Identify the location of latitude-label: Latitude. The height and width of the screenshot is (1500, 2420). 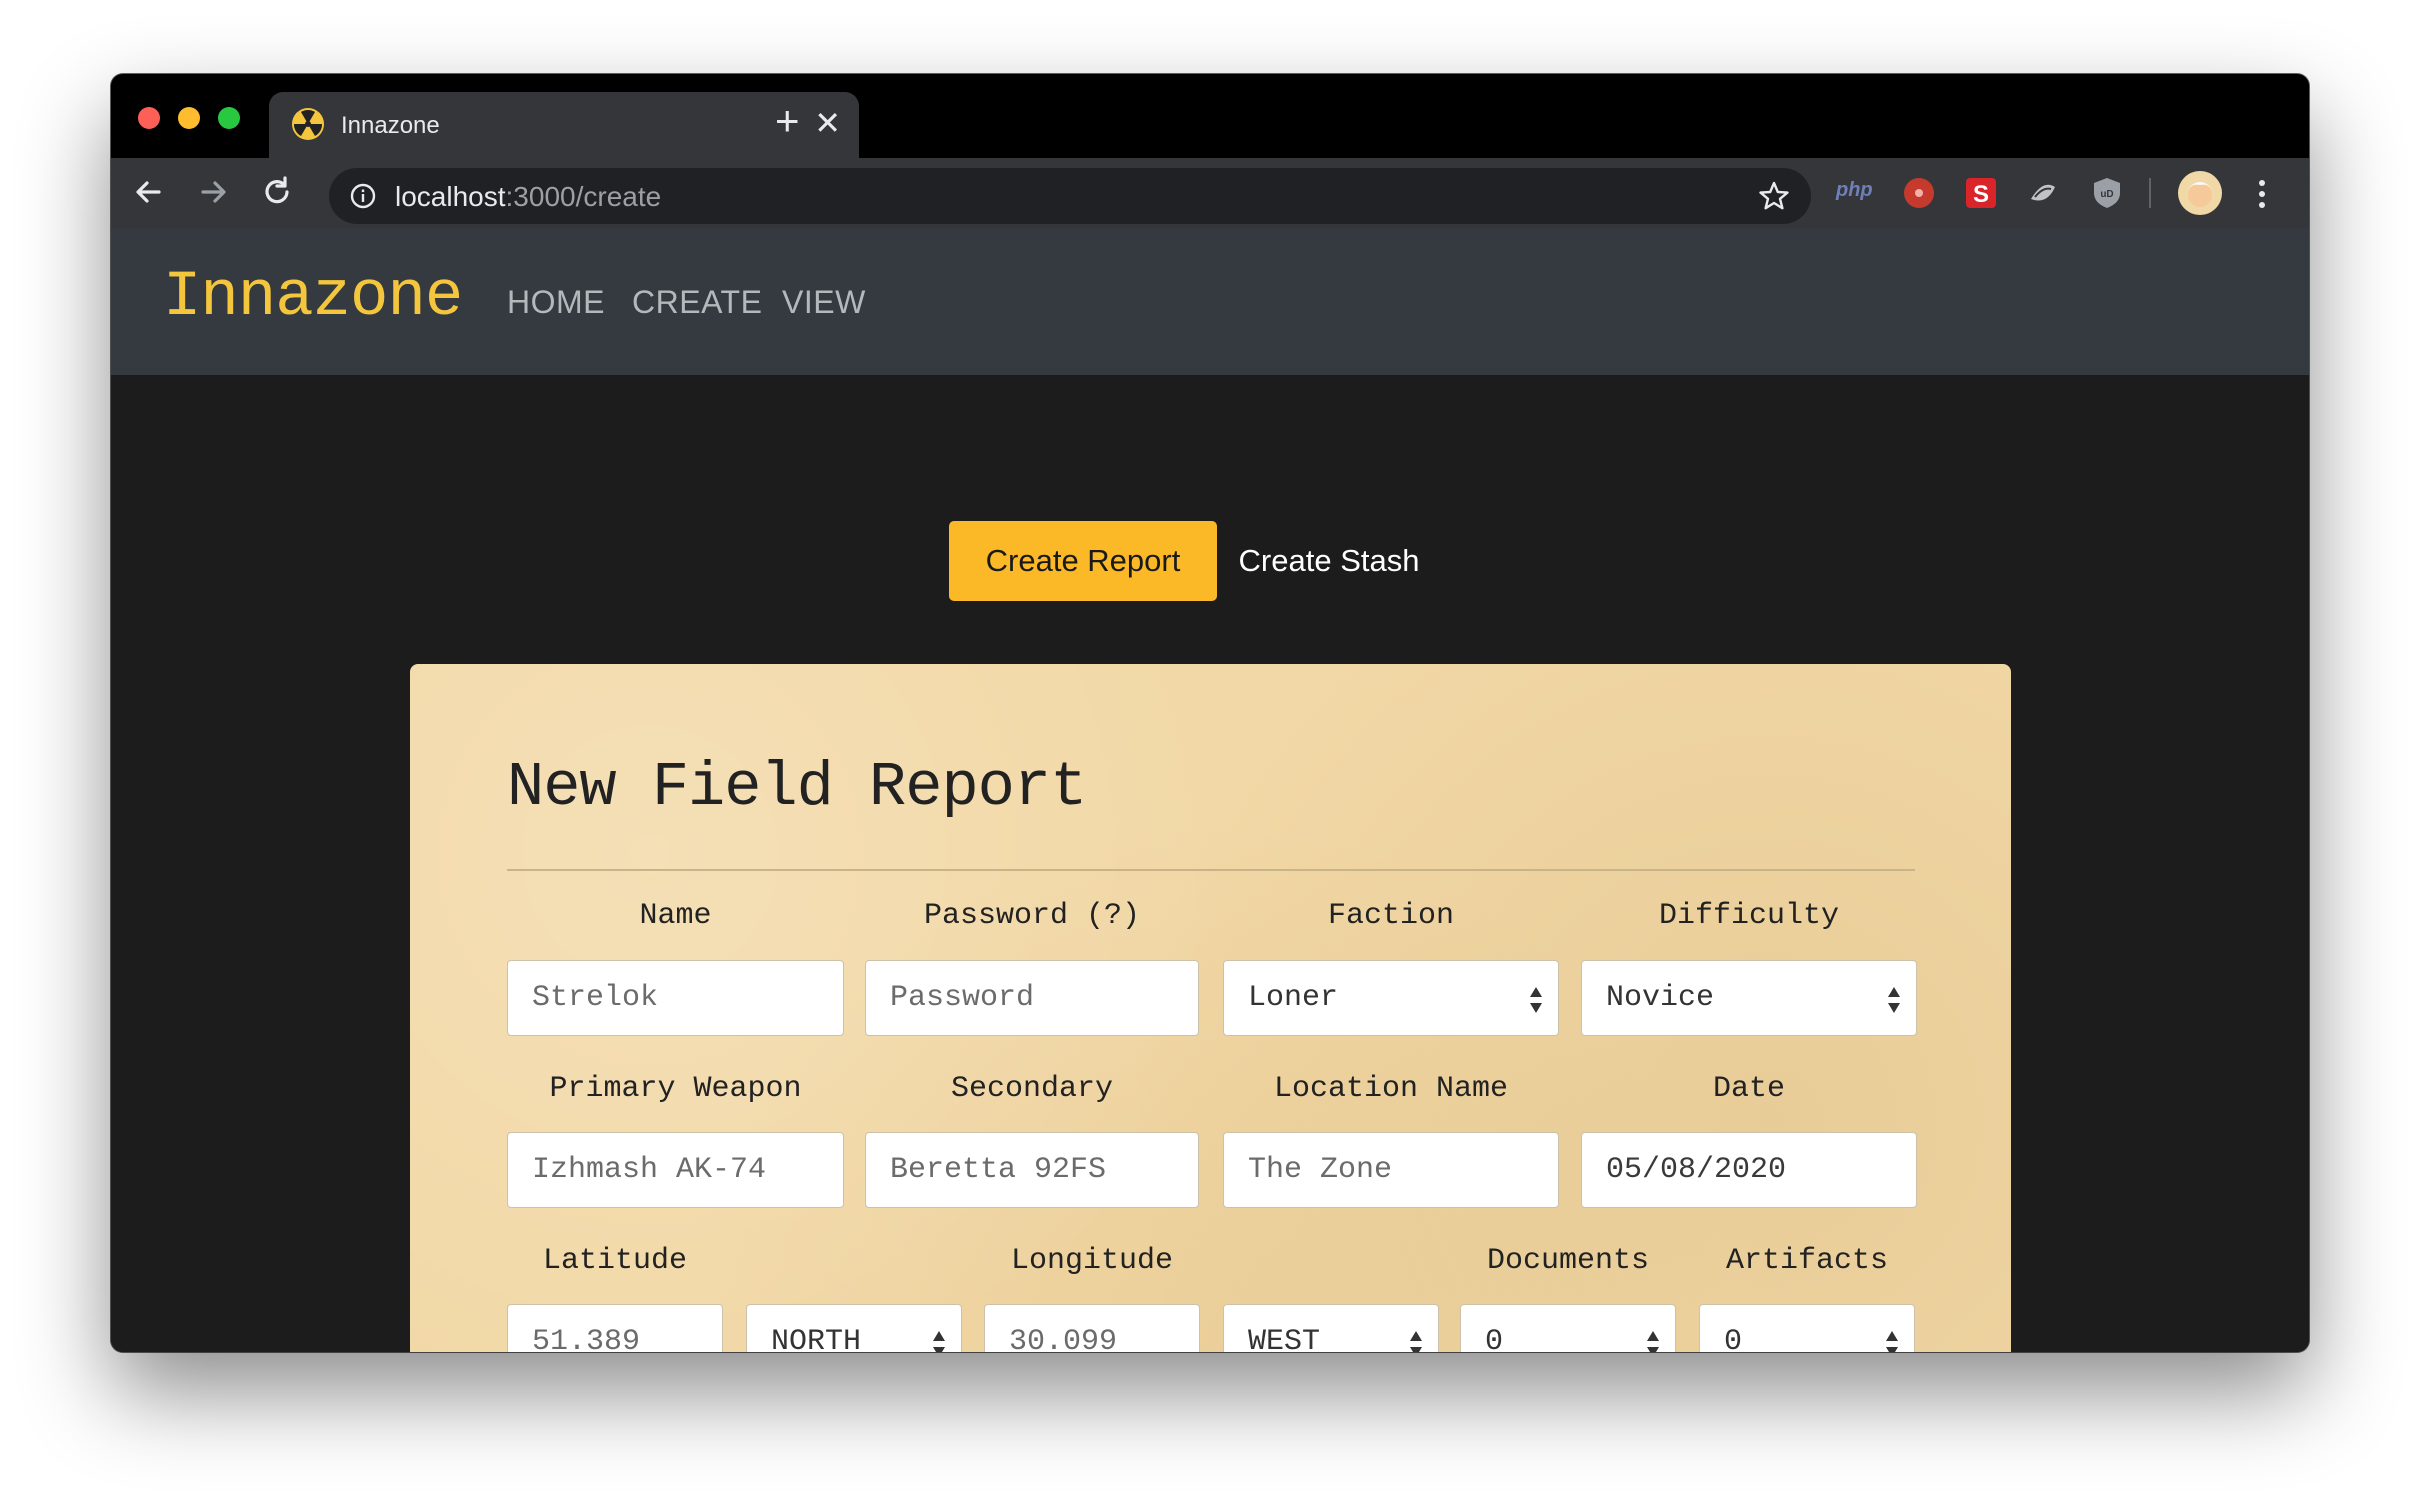
(615, 1261).